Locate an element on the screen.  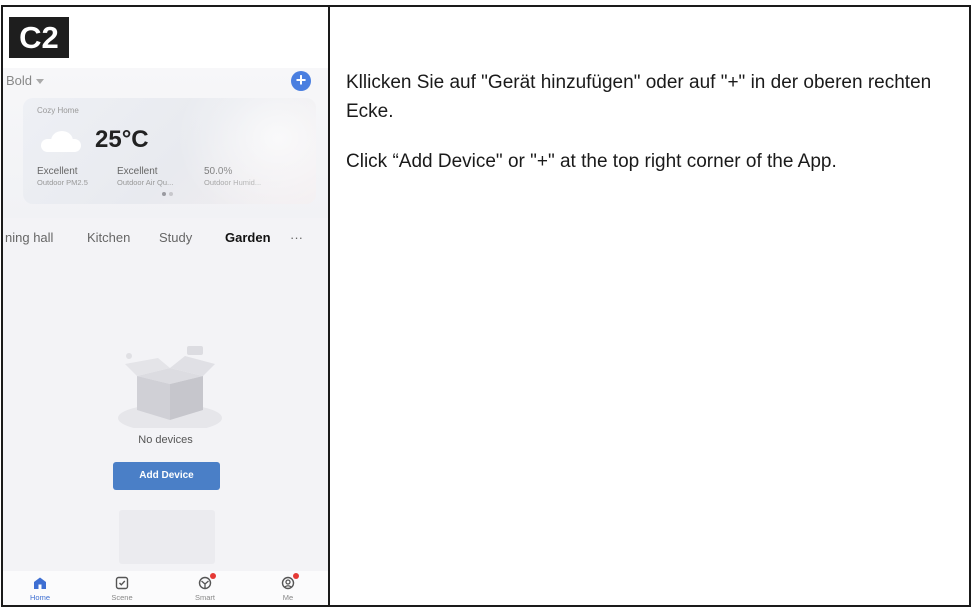
tab-label: Home is located at coordinates (39, 597).